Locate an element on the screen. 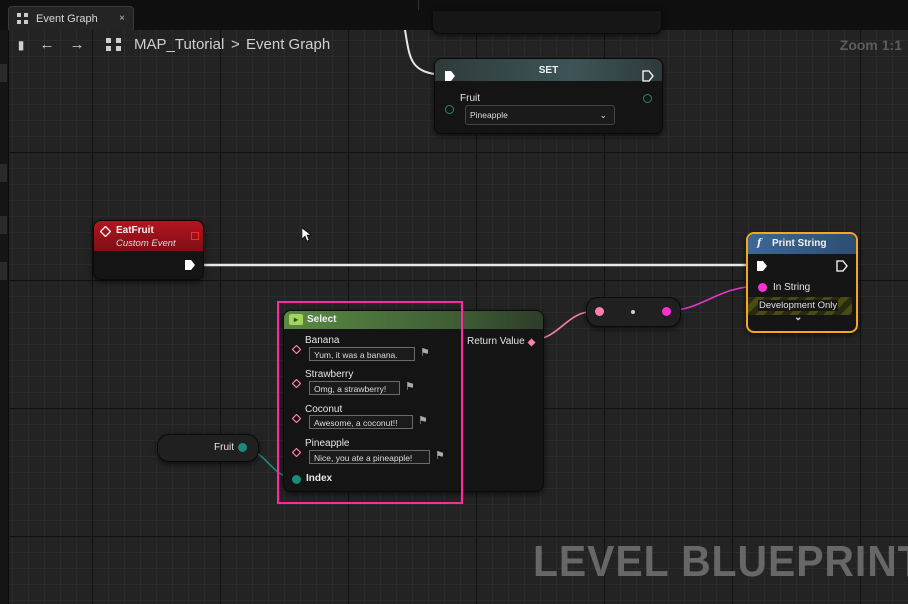 The image size is (908, 604). in-string-label: In String is located at coordinates (792, 287).